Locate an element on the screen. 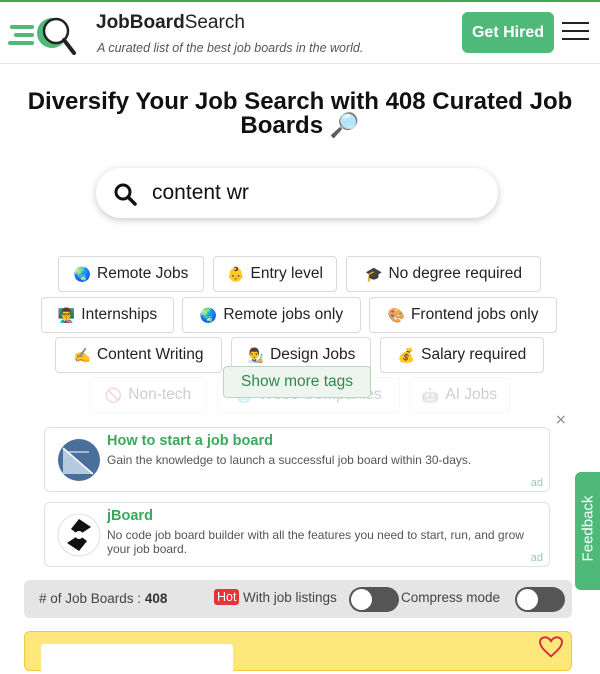 The image size is (600, 674). tag-label: Salary required is located at coordinates (474, 354).